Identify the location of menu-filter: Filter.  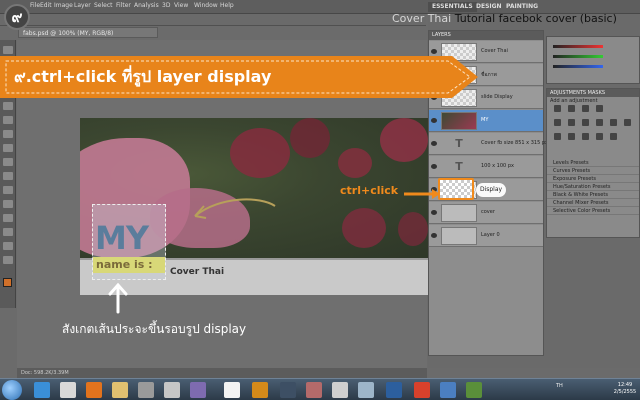
(123, 5).